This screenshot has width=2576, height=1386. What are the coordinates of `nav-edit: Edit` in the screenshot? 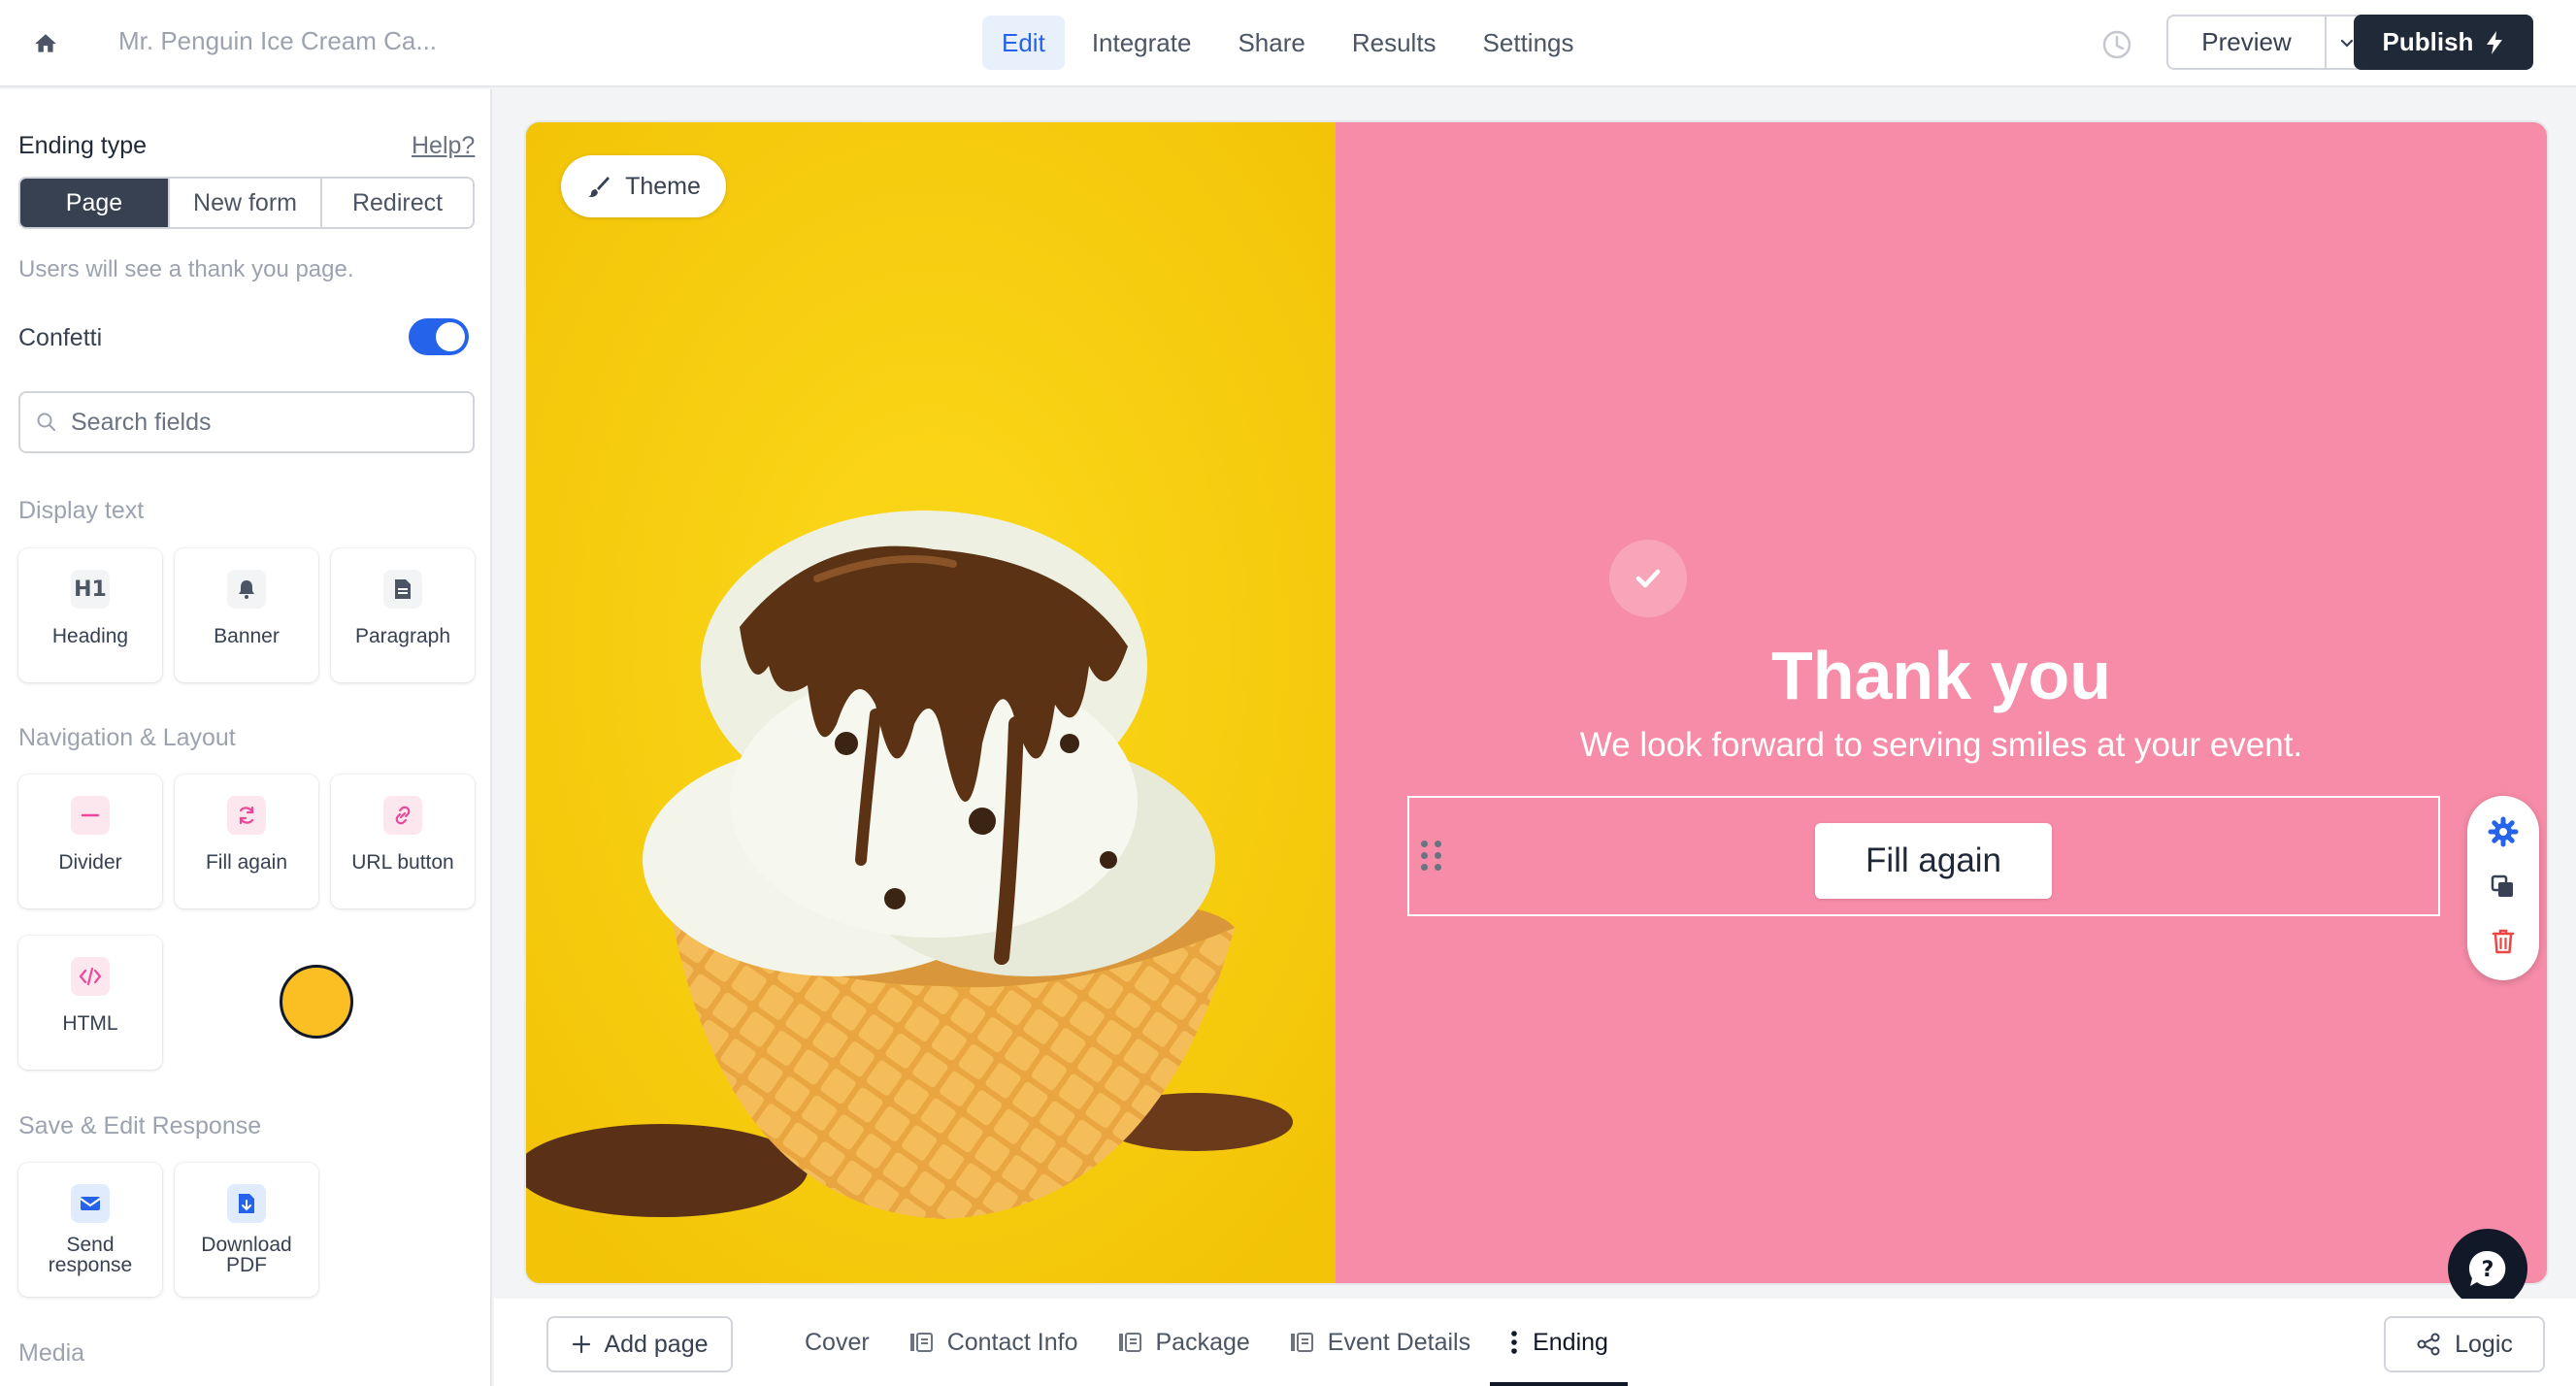 It's located at (1023, 43).